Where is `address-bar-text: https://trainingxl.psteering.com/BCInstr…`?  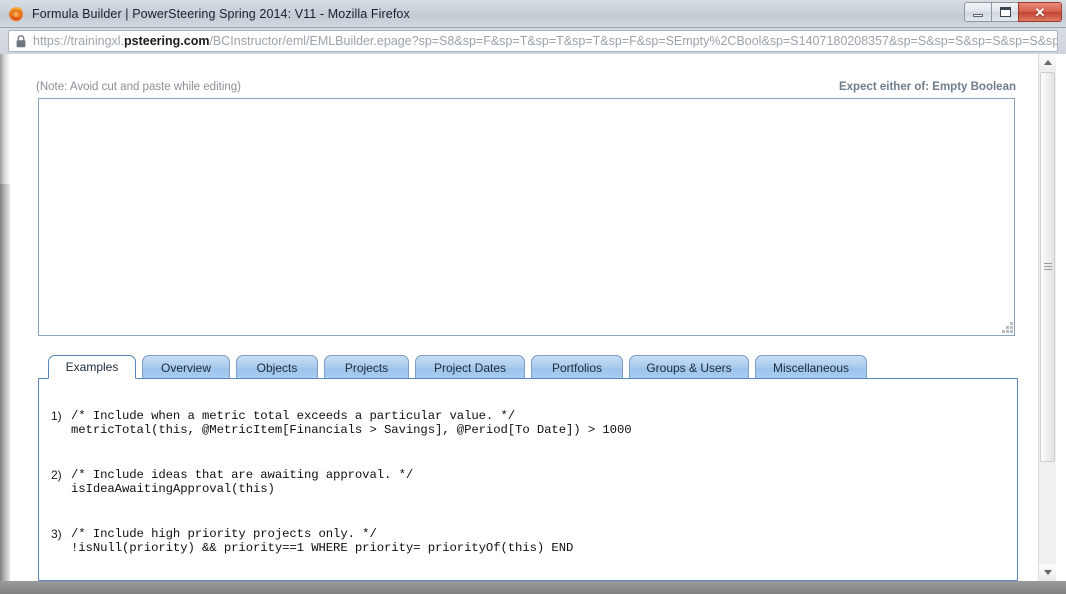 address-bar-text: https://trainingxl.psteering.com/BCInstr… is located at coordinates (545, 41).